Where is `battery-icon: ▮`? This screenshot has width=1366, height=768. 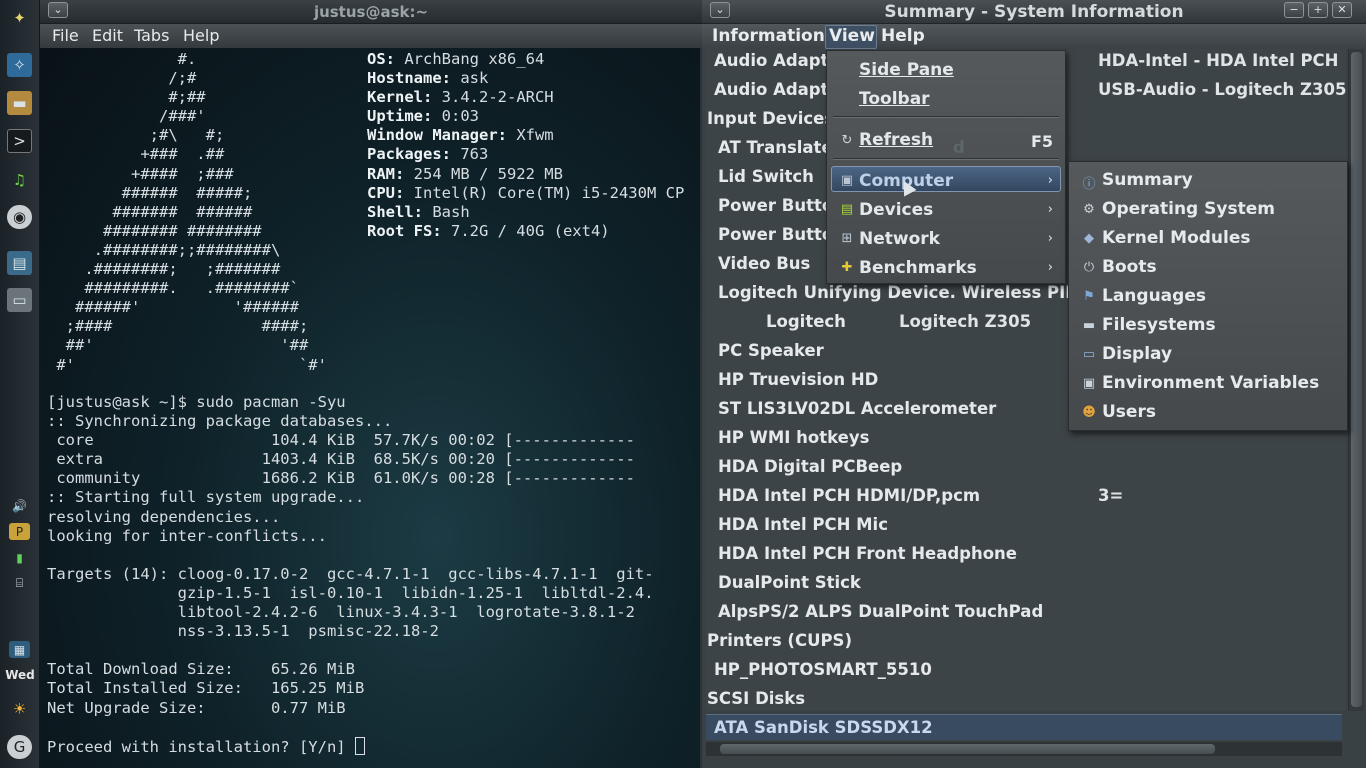
battery-icon: ▮ is located at coordinates (19, 557).